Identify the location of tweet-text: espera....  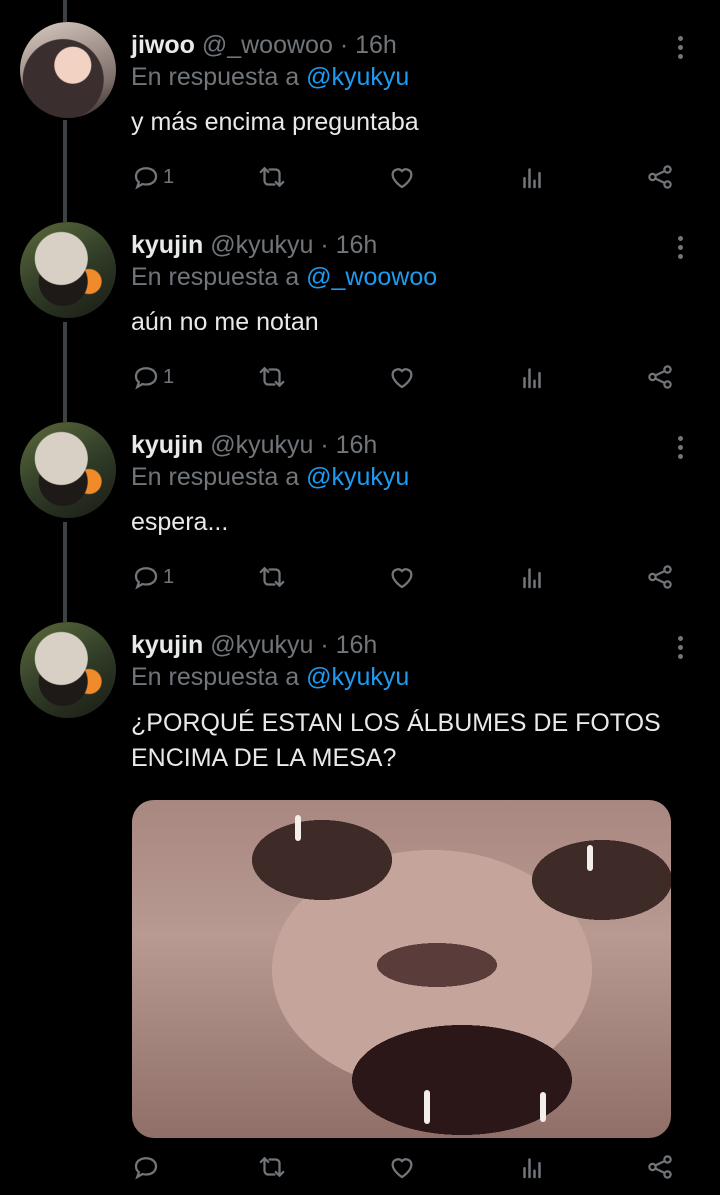
(180, 522).